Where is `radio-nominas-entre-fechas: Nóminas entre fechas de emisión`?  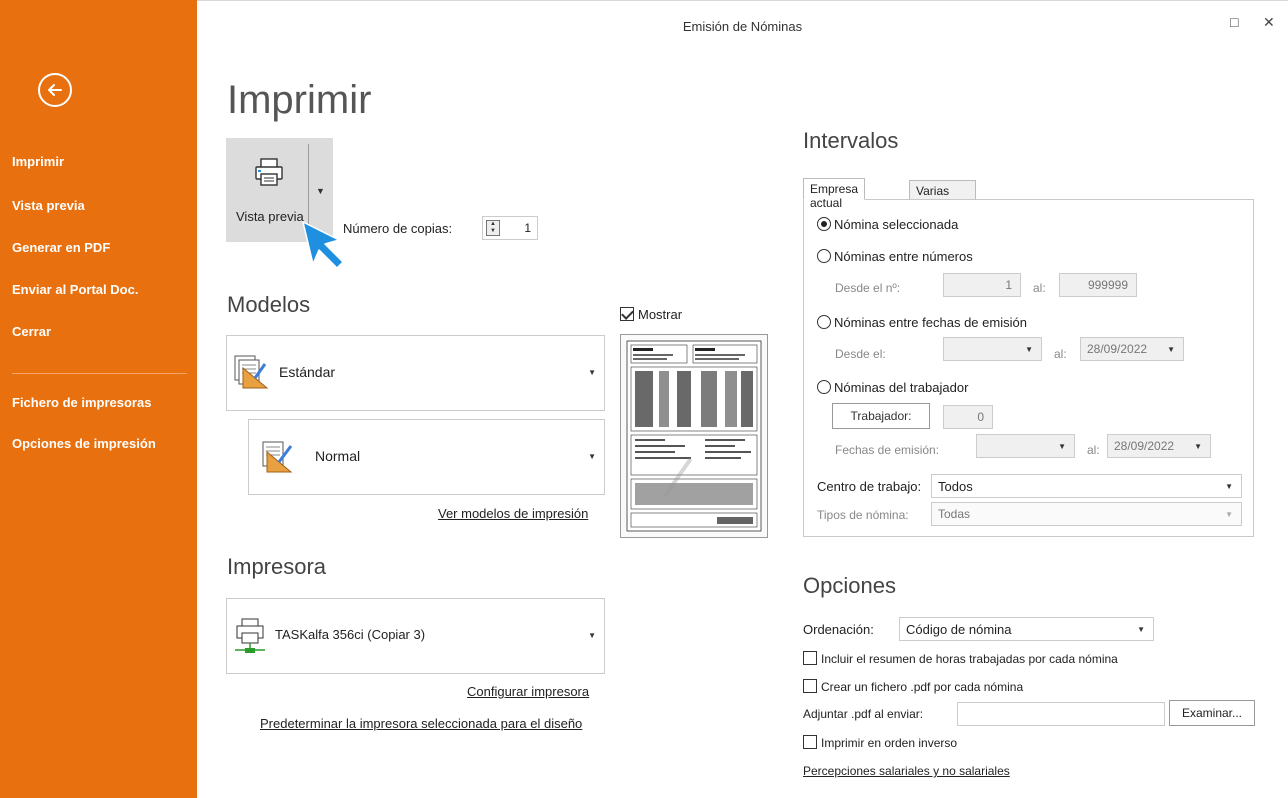
radio-nominas-entre-fechas: Nóminas entre fechas de emisión is located at coordinates (922, 322).